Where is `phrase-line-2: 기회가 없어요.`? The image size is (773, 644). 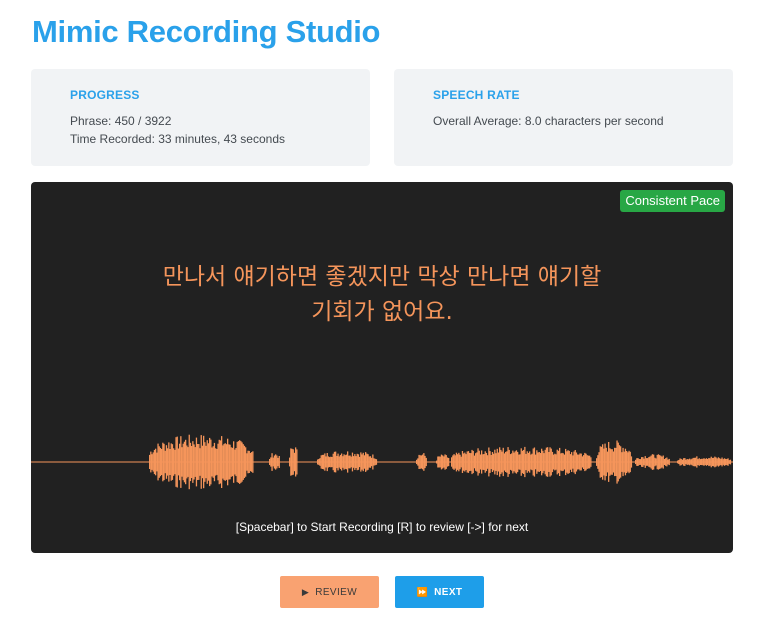 phrase-line-2: 기회가 없어요. is located at coordinates (382, 312).